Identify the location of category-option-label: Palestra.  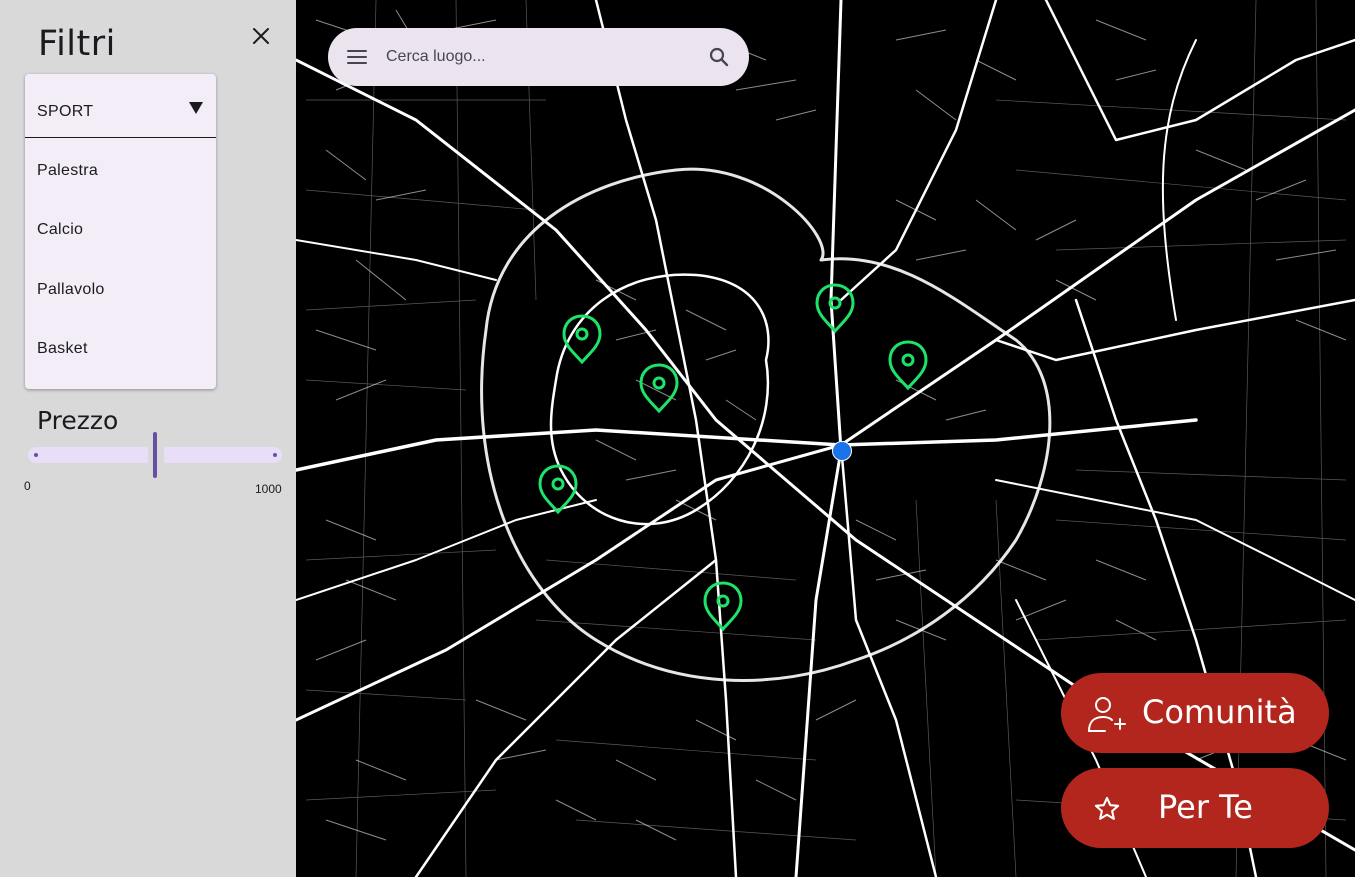
(68, 170).